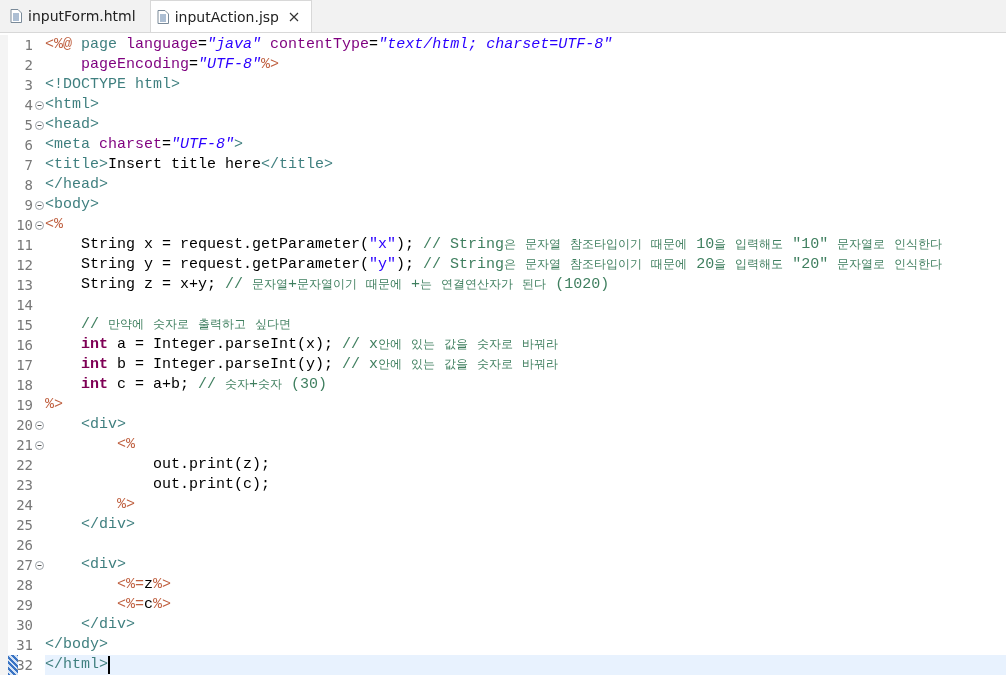 The height and width of the screenshot is (684, 1006). Describe the element at coordinates (24, 365) in the screenshot. I see `line-number: 17` at that location.